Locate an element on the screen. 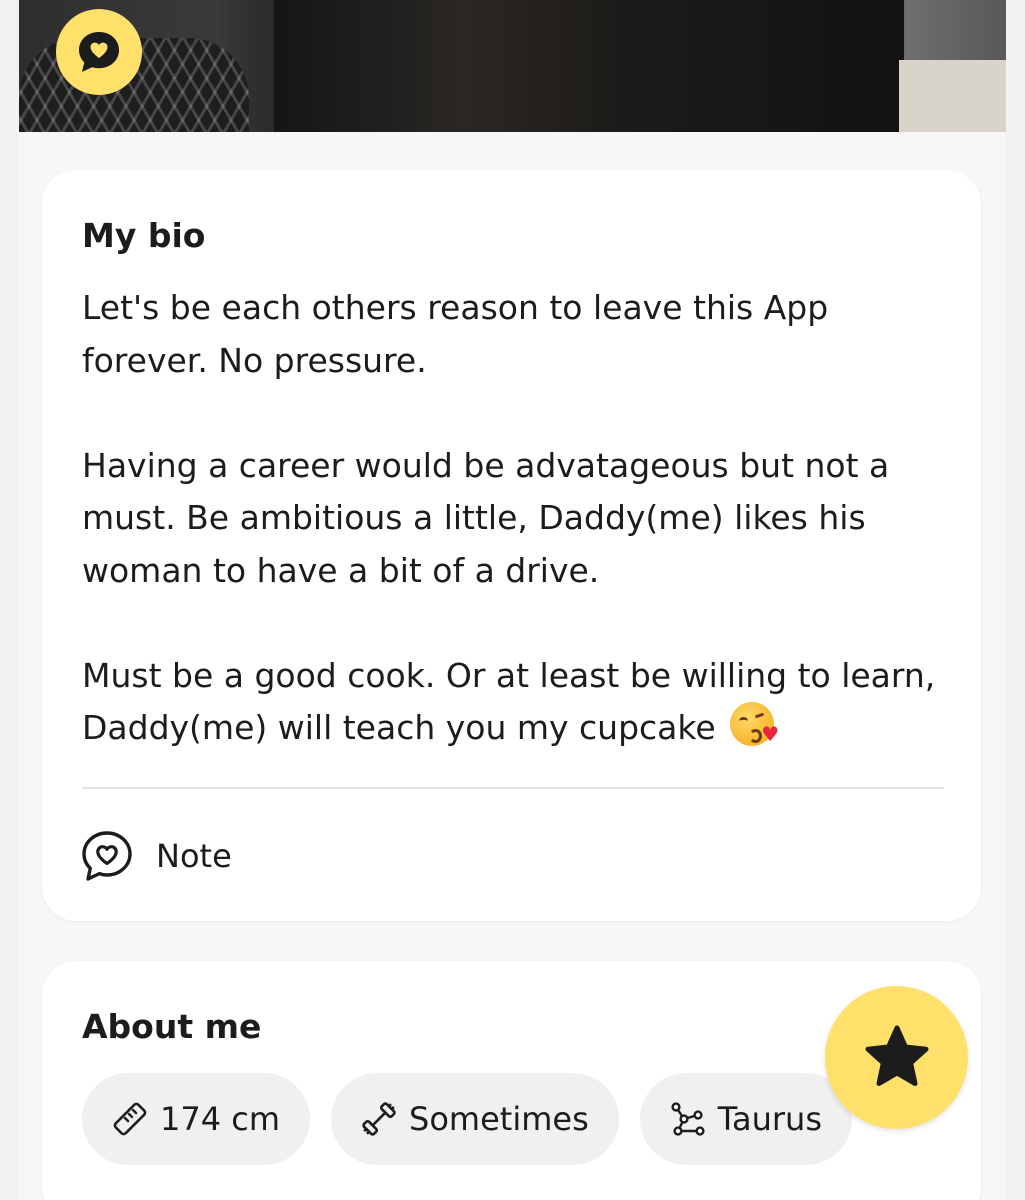 The height and width of the screenshot is (1200, 1025). chip-height: 174 cm is located at coordinates (196, 1119).